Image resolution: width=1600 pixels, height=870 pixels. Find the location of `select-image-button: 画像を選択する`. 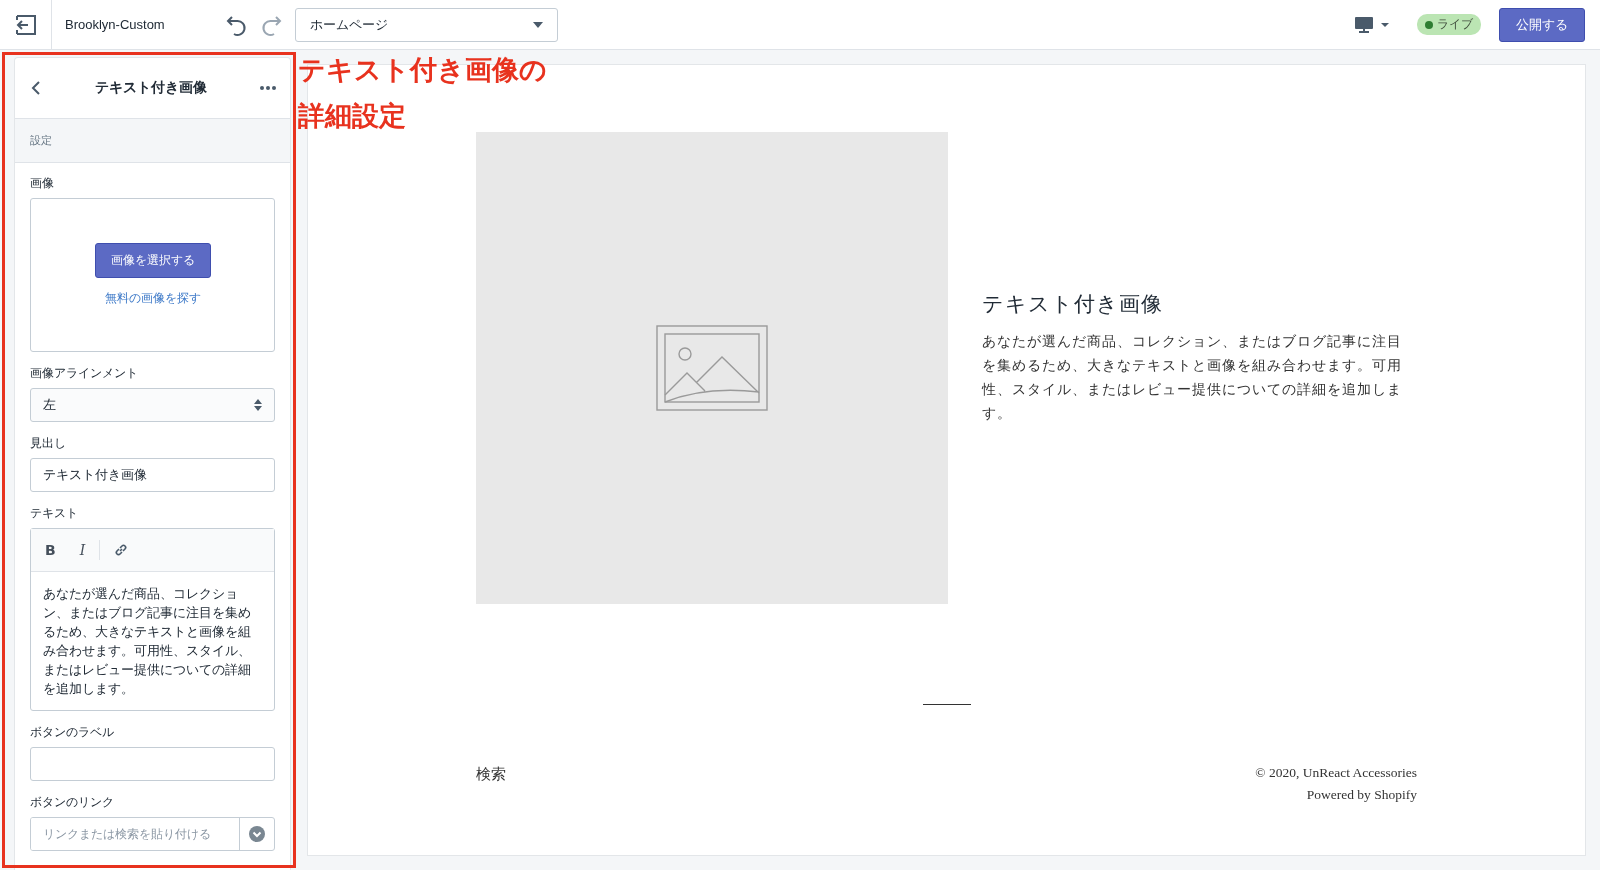

select-image-button: 画像を選択する is located at coordinates (152, 260).